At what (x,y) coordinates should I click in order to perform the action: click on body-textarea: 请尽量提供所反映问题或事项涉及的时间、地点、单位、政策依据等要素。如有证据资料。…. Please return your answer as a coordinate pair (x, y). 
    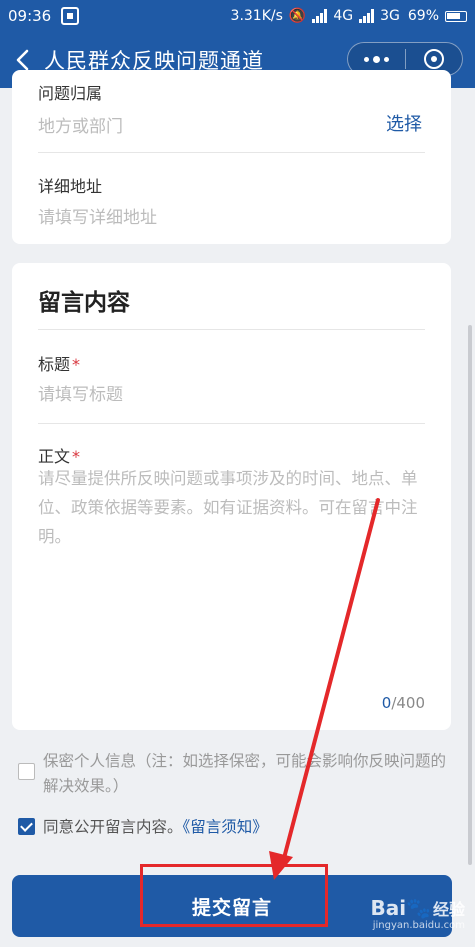
    Looking at the image, I should click on (233, 507).